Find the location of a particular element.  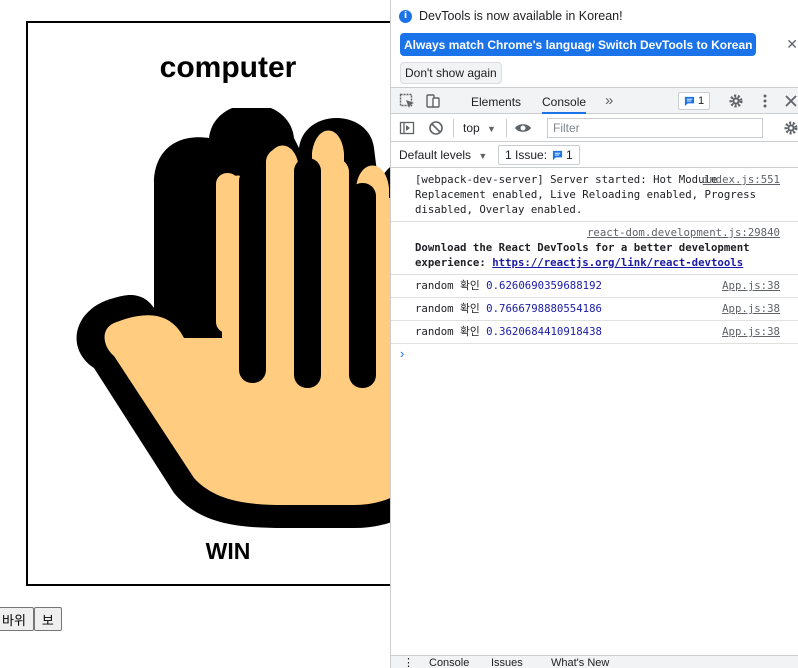

drawer-tab-console: Console is located at coordinates (449, 662).